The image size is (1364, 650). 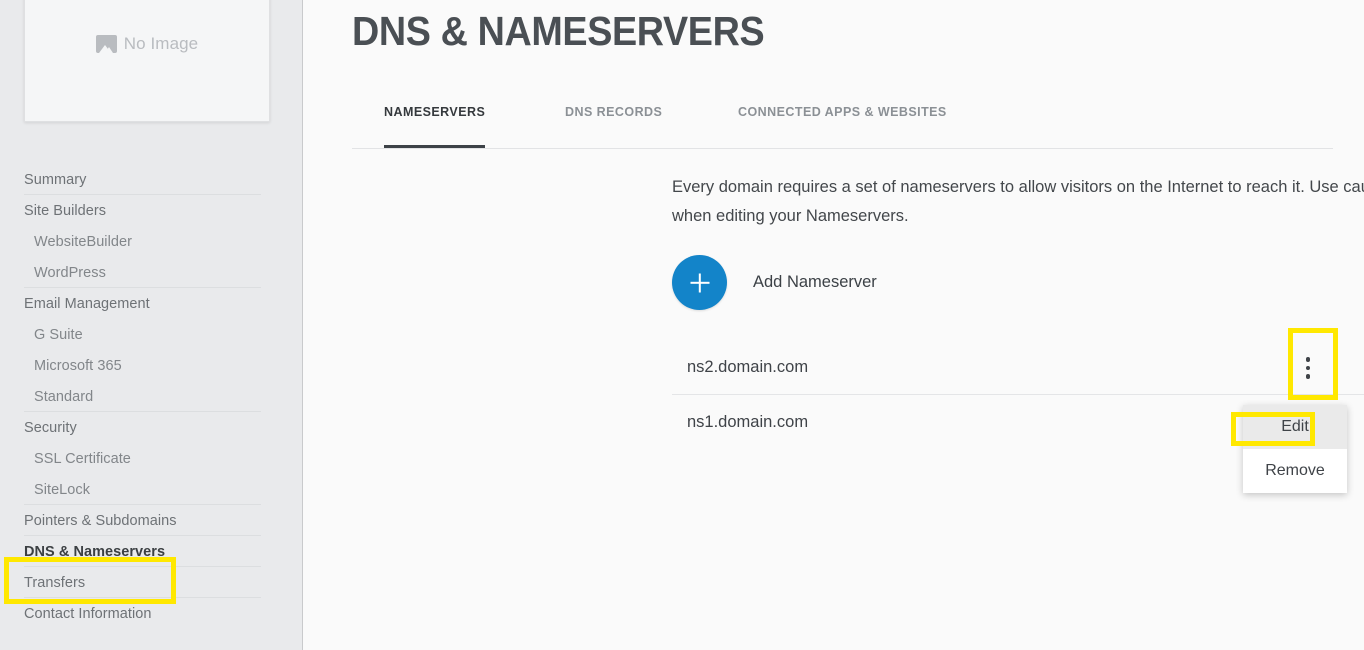 I want to click on sidebar-item-label: WordPress, so click(x=70, y=272).